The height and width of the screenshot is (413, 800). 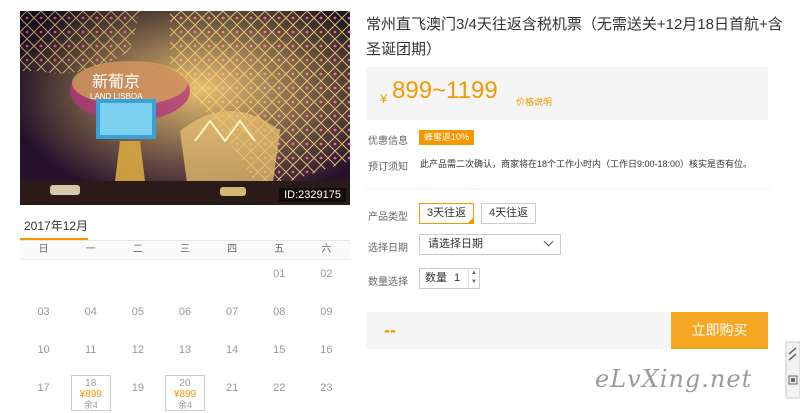 I want to click on available-date-box: 18 ¥899 余4, so click(x=90, y=393).